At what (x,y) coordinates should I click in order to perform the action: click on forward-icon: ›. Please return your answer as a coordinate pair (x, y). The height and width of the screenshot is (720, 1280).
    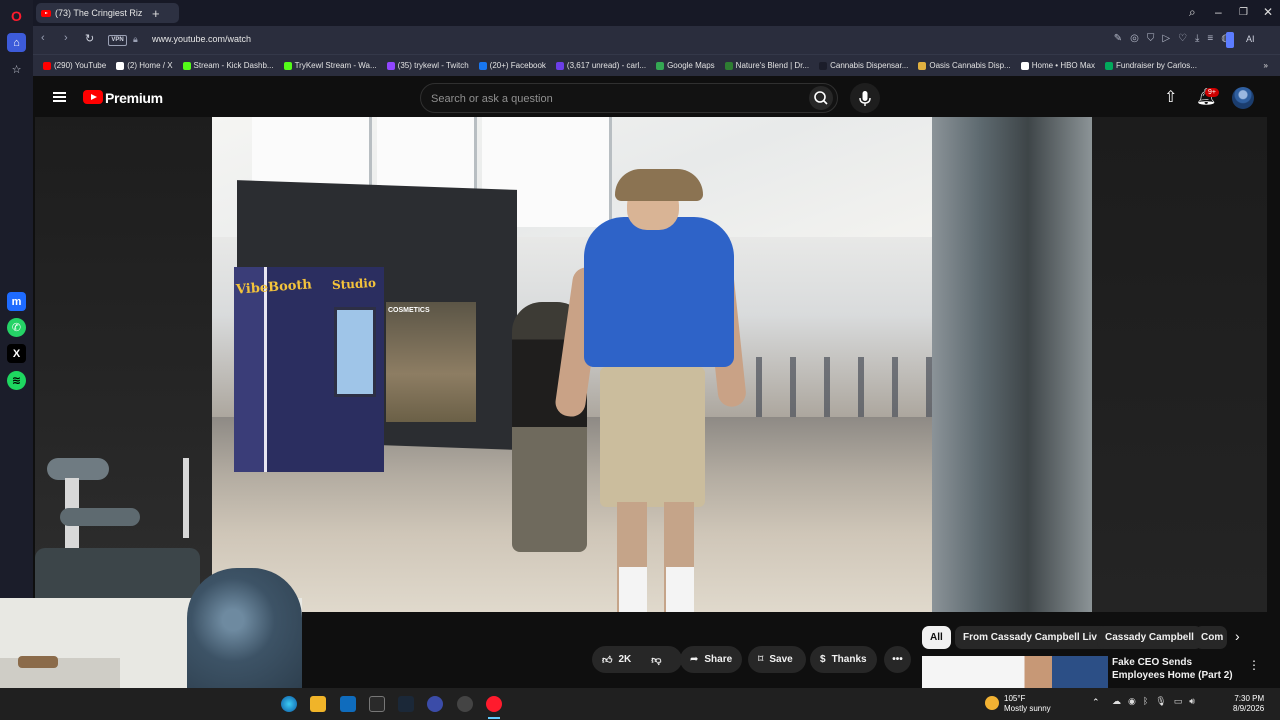
    Looking at the image, I should click on (66, 38).